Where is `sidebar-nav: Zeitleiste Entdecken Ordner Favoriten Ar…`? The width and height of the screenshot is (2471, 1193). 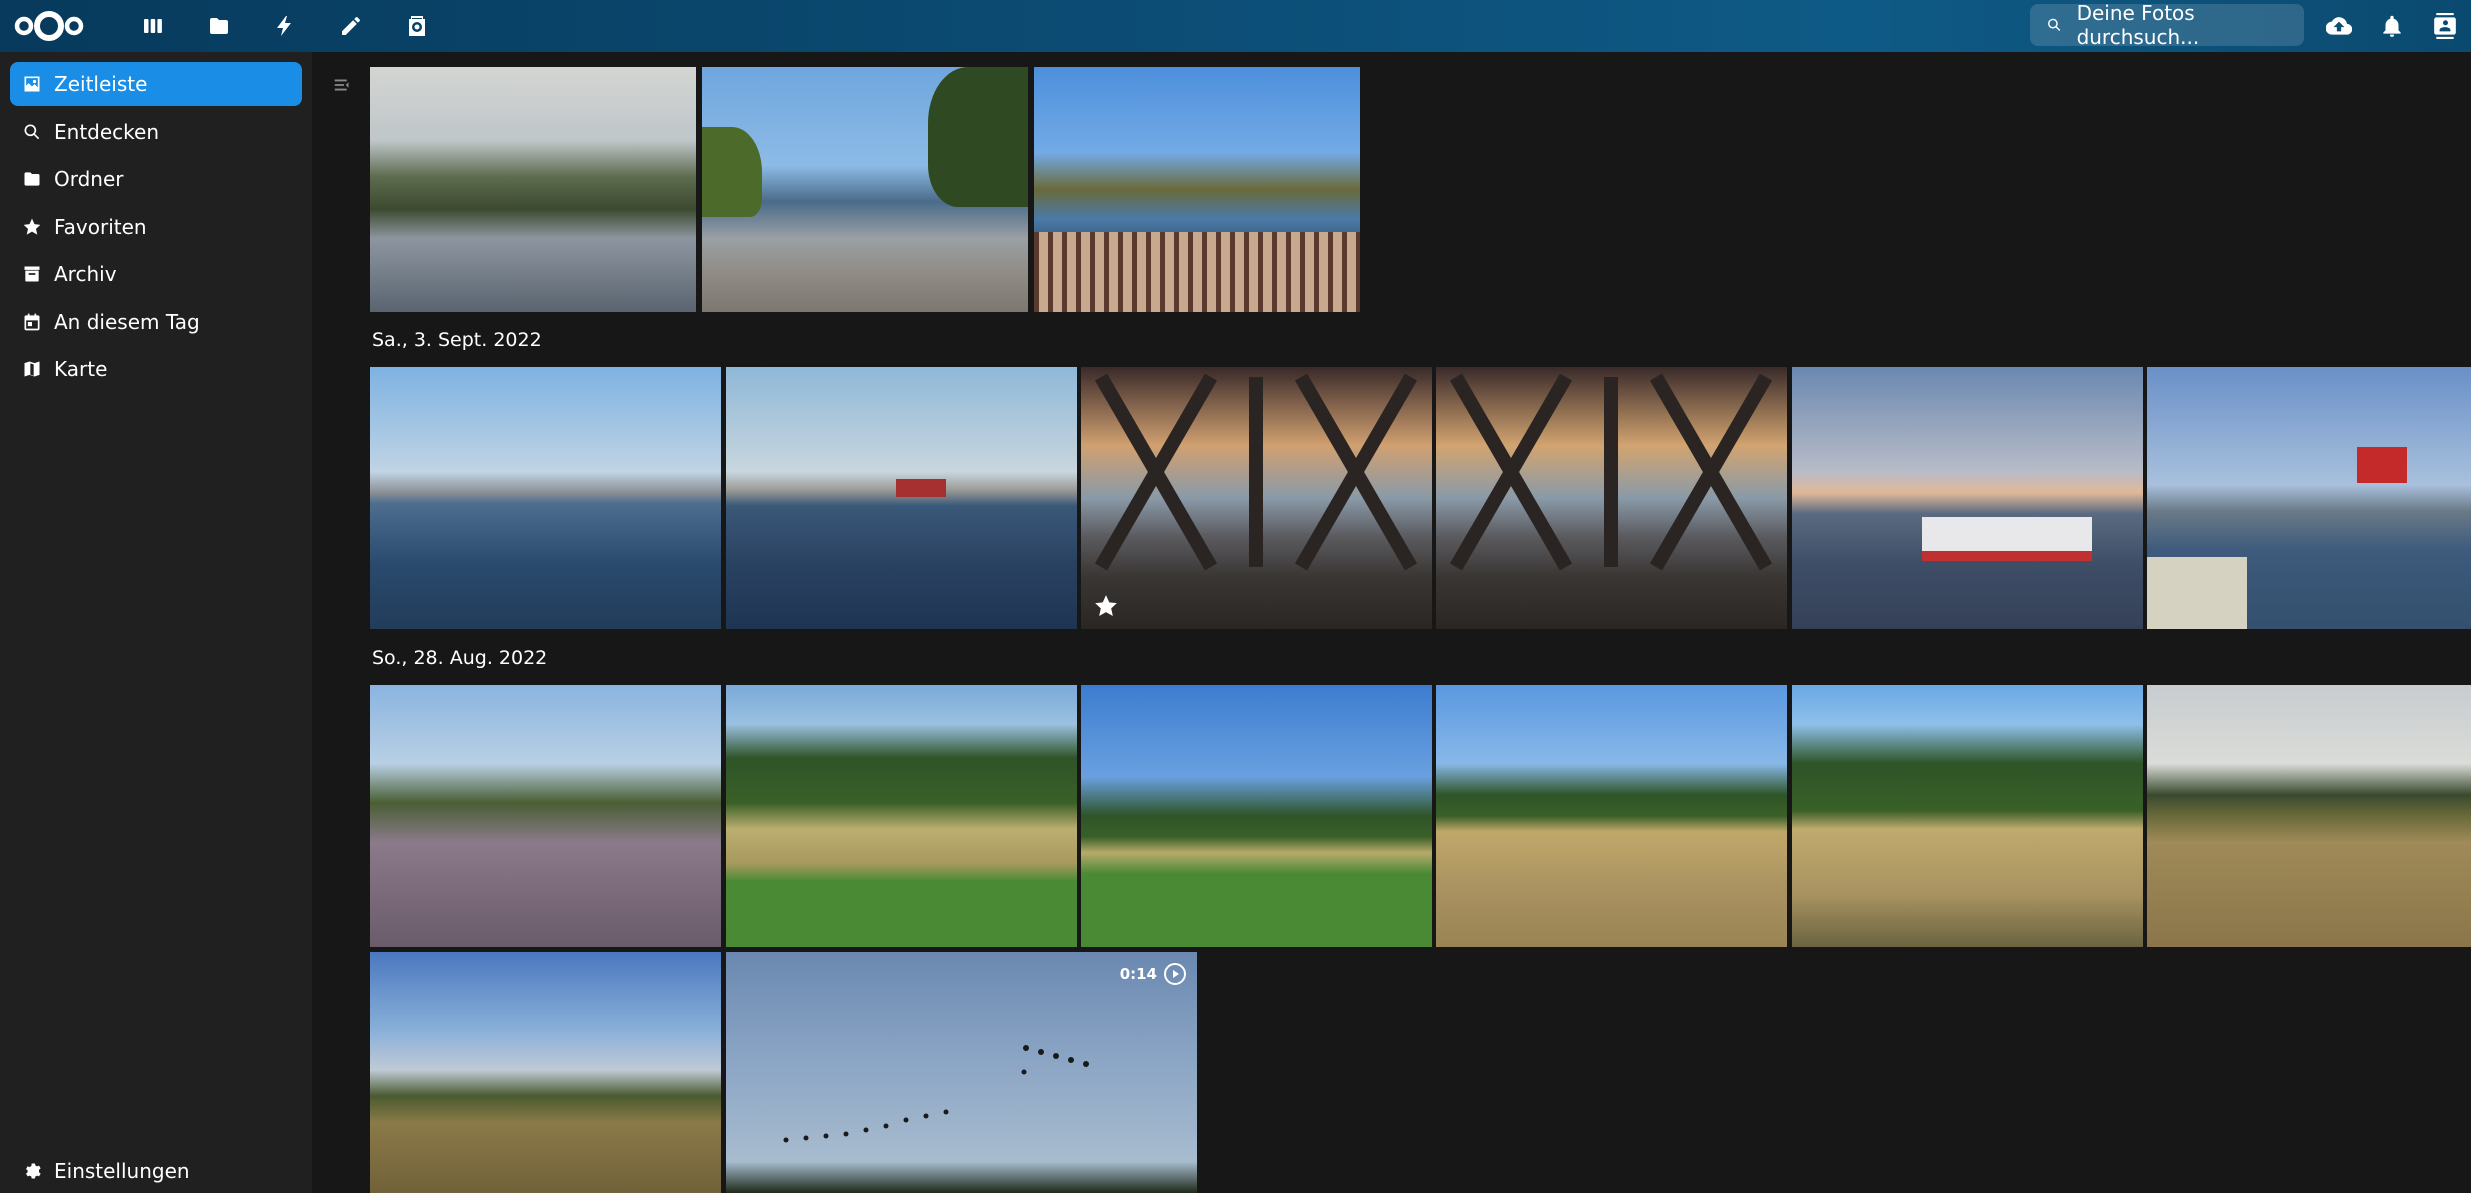
sidebar-nav: Zeitleiste Entdecken Ordner Favoriten Ar… is located at coordinates (156, 228).